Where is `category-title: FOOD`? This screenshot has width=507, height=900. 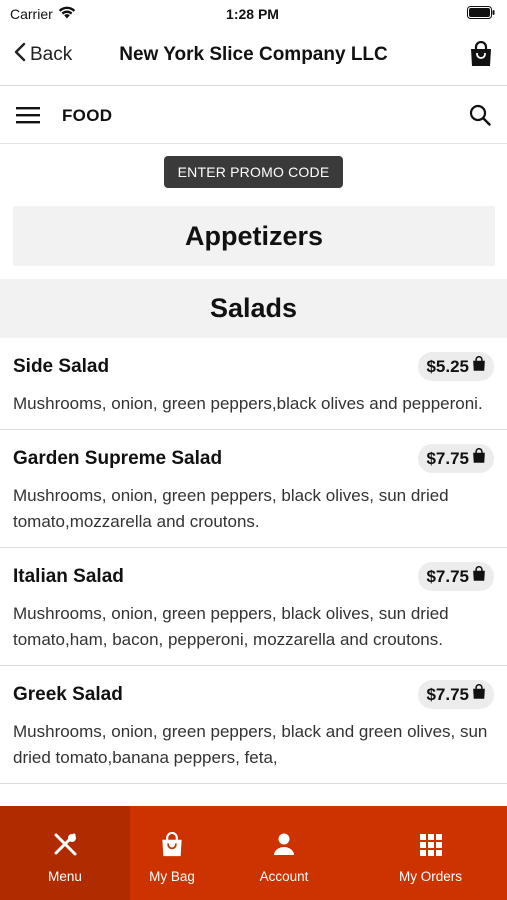
category-title: FOOD is located at coordinates (87, 115).